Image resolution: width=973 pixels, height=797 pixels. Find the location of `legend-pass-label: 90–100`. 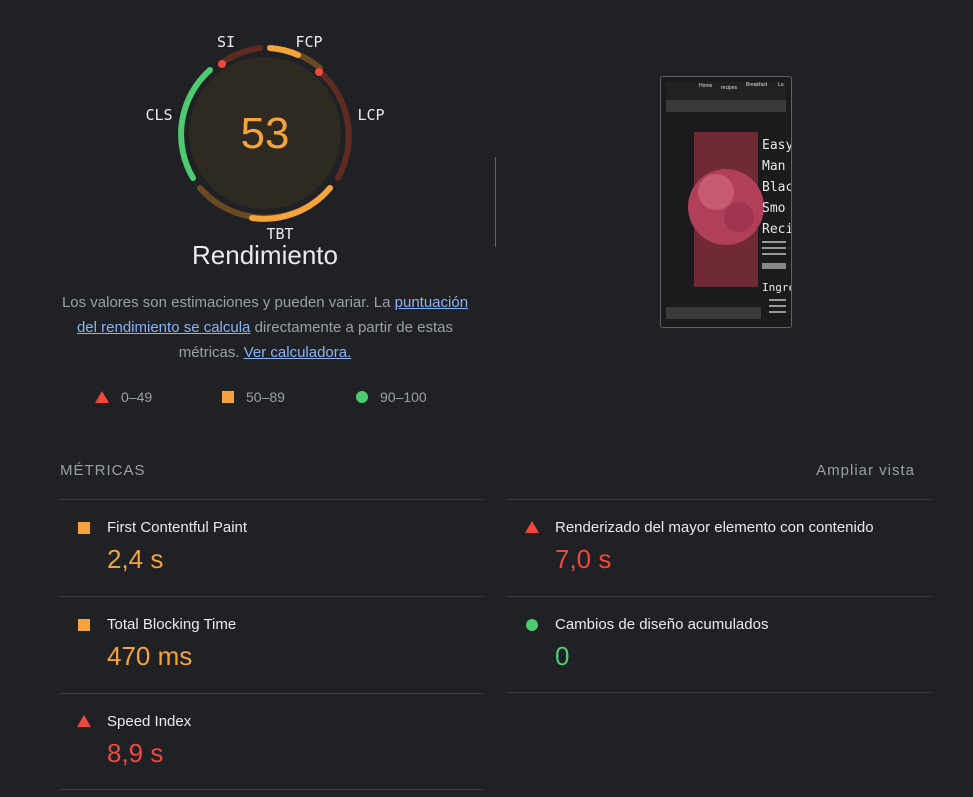

legend-pass-label: 90–100 is located at coordinates (403, 397).